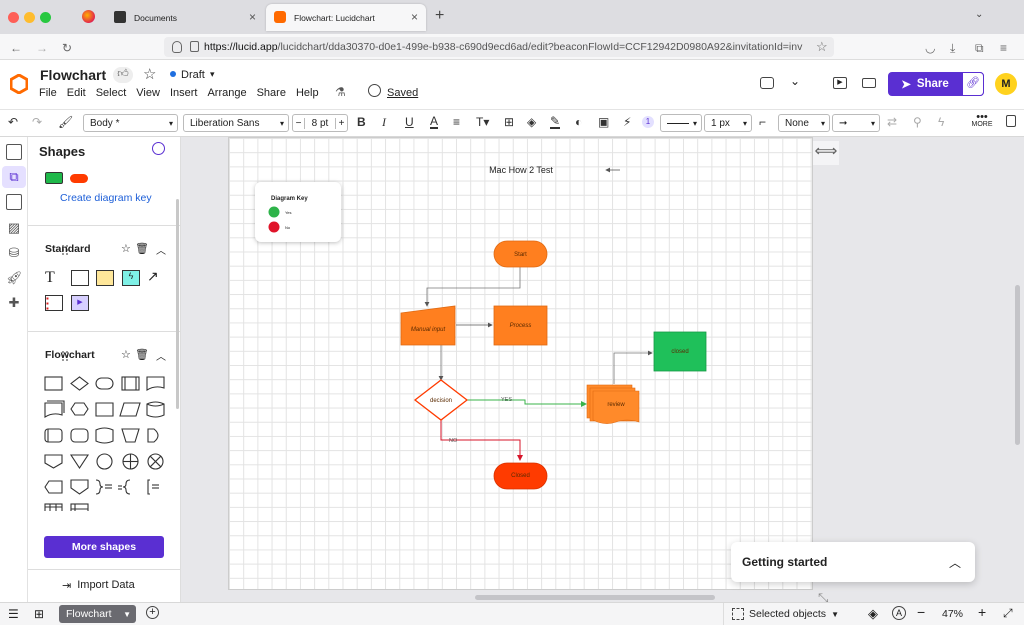 The height and width of the screenshot is (625, 1024). What do you see at coordinates (111, 93) in the screenshot?
I see `menu-select: Select` at bounding box center [111, 93].